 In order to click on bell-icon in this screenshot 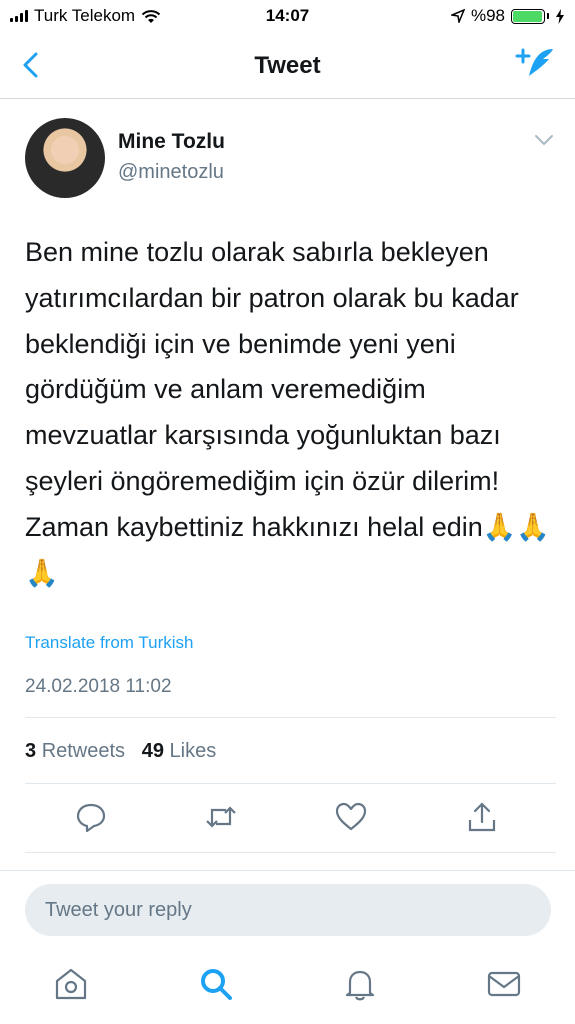, I will do `click(360, 984)`.